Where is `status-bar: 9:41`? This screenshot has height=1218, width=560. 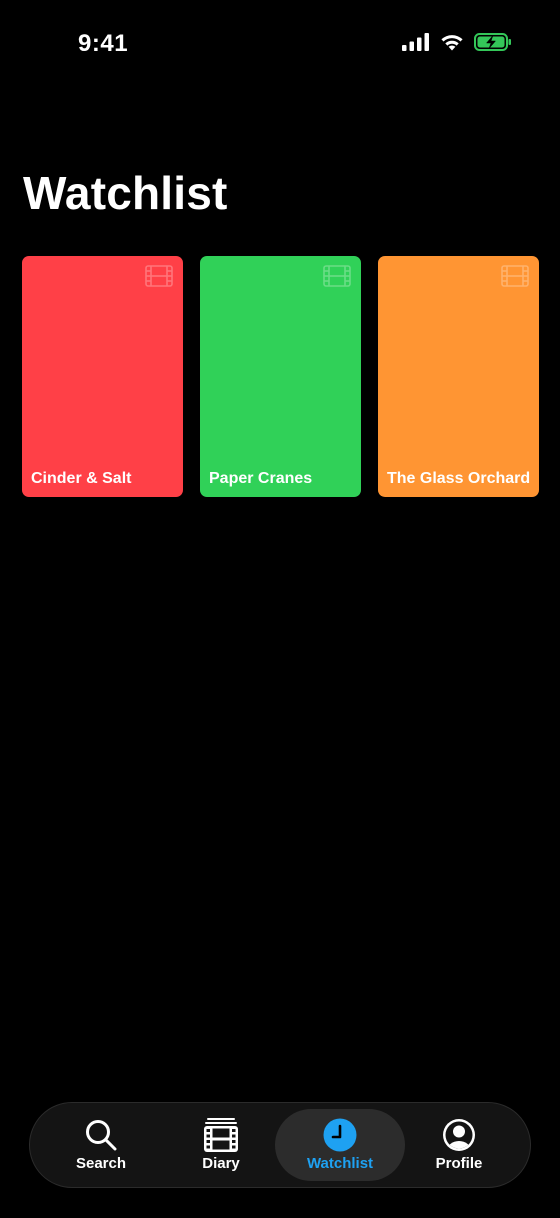 status-bar: 9:41 is located at coordinates (280, 45).